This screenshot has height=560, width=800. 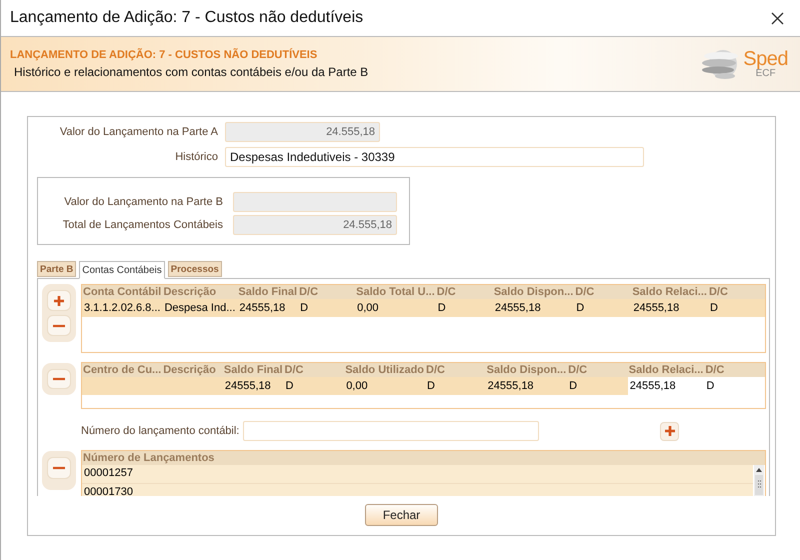 I want to click on field-label: Valor do Lançamento na Parte A, so click(x=138, y=132).